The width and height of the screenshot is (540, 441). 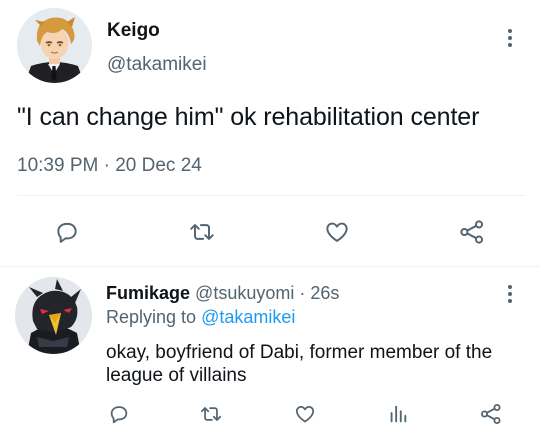 I want to click on reply-time: 26s, so click(x=324, y=293).